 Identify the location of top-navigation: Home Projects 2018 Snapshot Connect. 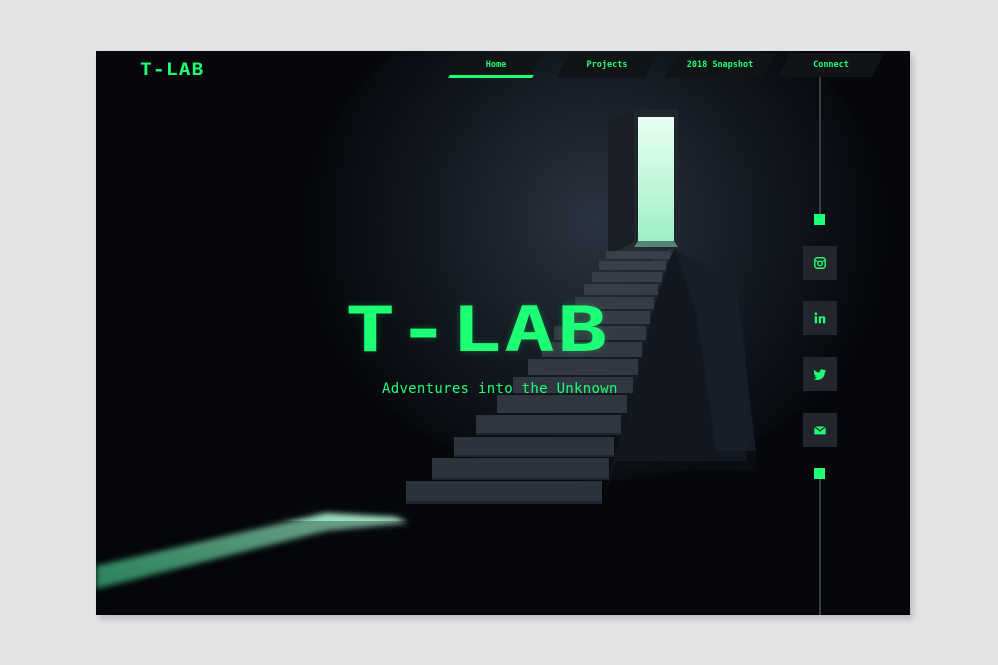
(503, 65).